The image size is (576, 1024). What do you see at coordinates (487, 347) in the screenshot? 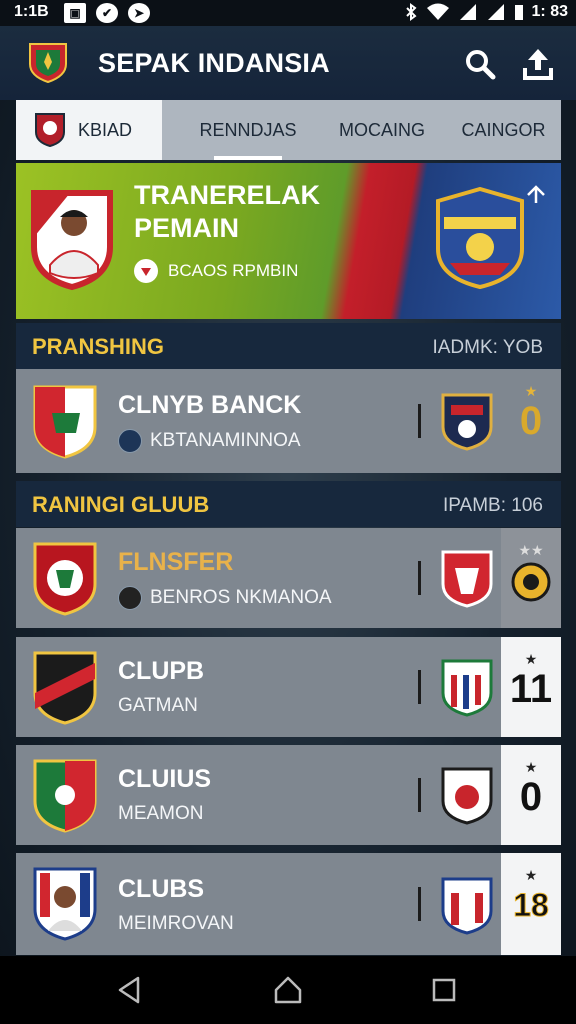
I see `section-meta: IADMK: YOB` at bounding box center [487, 347].